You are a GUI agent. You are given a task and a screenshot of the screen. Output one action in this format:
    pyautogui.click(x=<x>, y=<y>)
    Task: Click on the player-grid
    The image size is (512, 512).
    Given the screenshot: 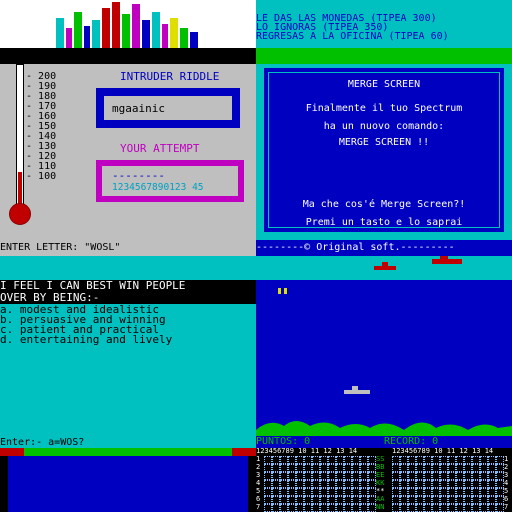 What is the action you would take?
    pyautogui.click(x=320, y=484)
    